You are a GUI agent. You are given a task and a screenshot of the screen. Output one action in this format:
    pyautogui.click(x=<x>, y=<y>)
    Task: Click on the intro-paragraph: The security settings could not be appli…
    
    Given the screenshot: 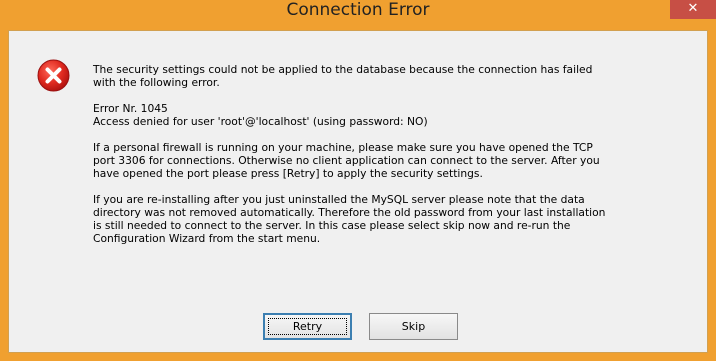 What is the action you would take?
    pyautogui.click(x=343, y=76)
    